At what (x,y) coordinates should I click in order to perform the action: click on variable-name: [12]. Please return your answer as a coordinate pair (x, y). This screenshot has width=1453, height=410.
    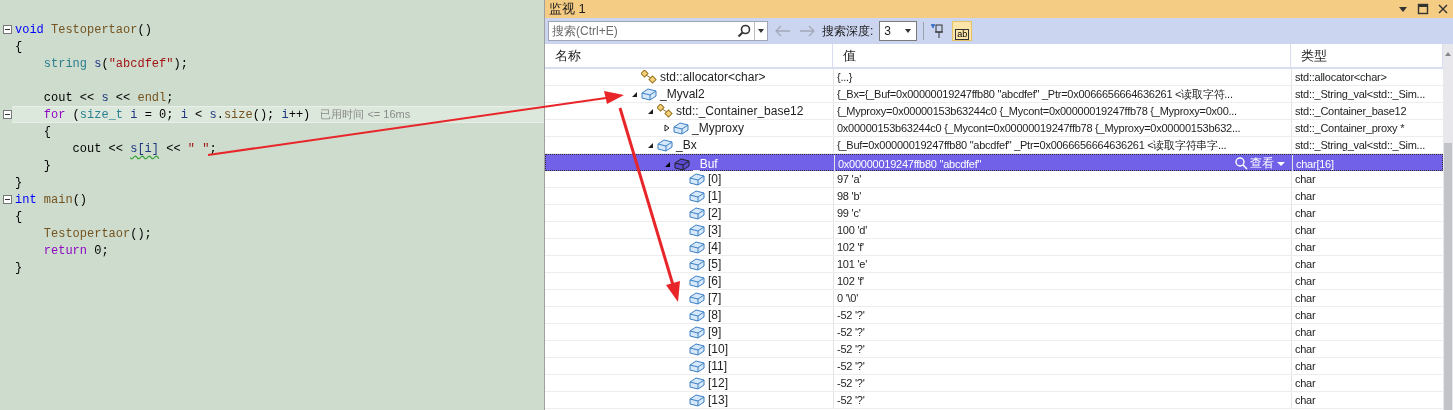
    Looking at the image, I should click on (718, 383).